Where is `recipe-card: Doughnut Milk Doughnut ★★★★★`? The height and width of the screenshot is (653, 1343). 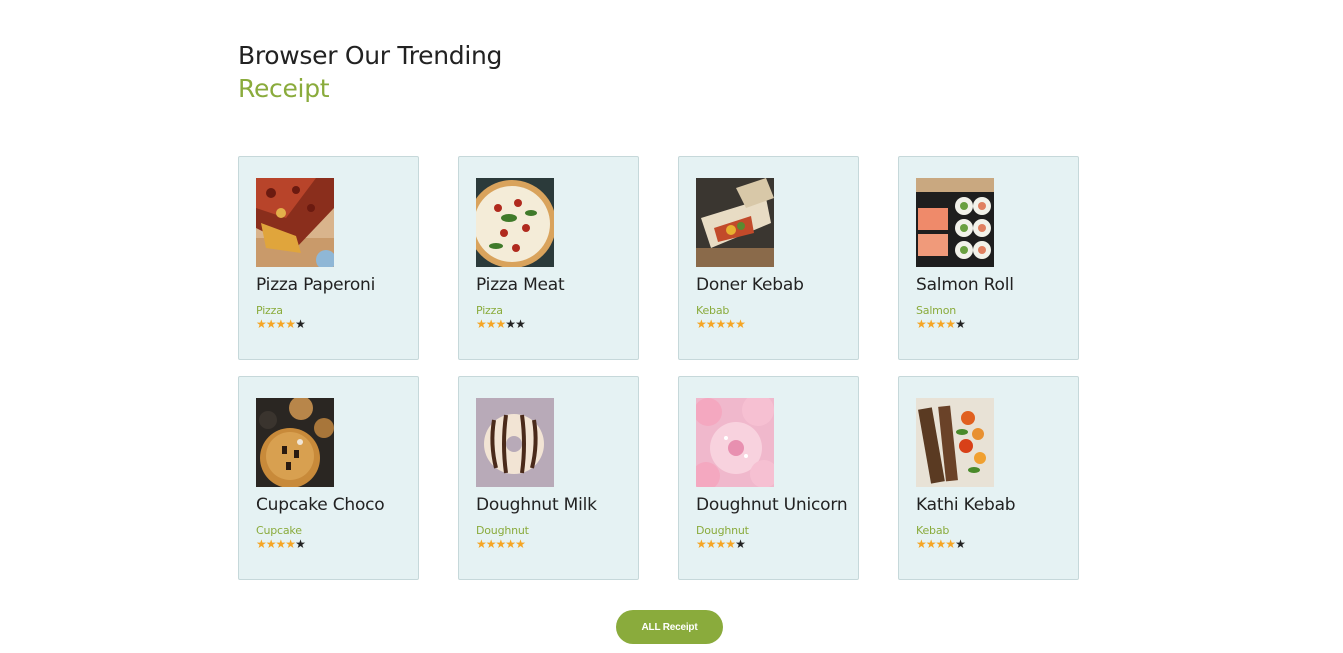 recipe-card: Doughnut Milk Doughnut ★★★★★ is located at coordinates (548, 478).